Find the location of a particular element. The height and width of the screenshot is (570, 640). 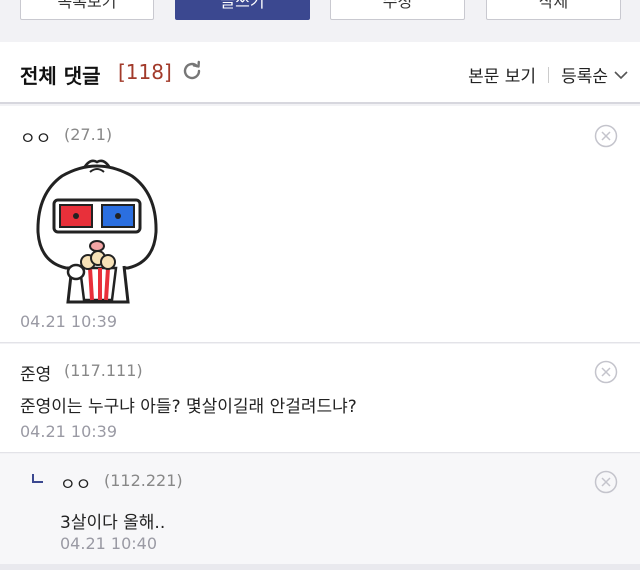

refresh-icon is located at coordinates (192, 71).